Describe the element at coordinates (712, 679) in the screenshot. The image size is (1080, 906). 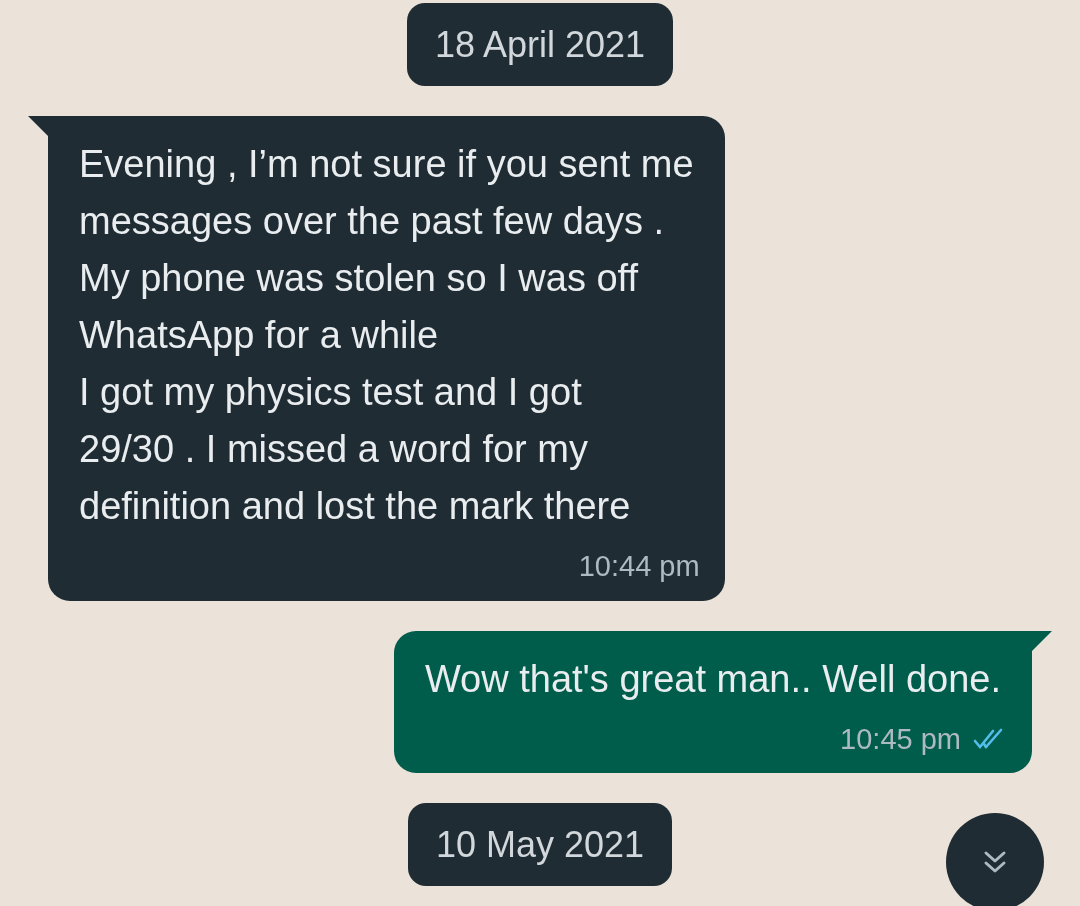
I see `message-text-line: Wow that's great man.. Well done.` at that location.